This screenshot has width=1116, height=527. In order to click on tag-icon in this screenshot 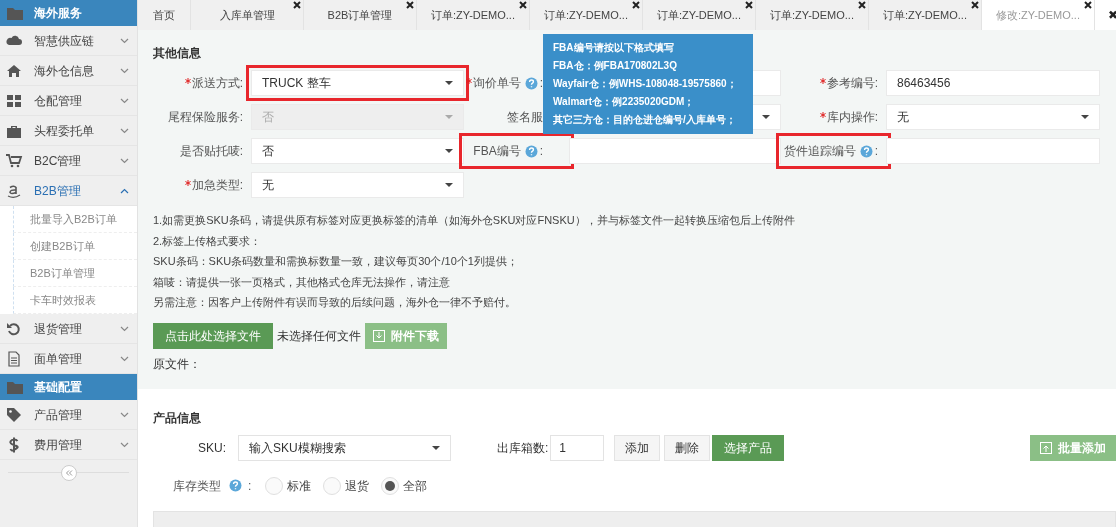, I will do `click(14, 414)`.